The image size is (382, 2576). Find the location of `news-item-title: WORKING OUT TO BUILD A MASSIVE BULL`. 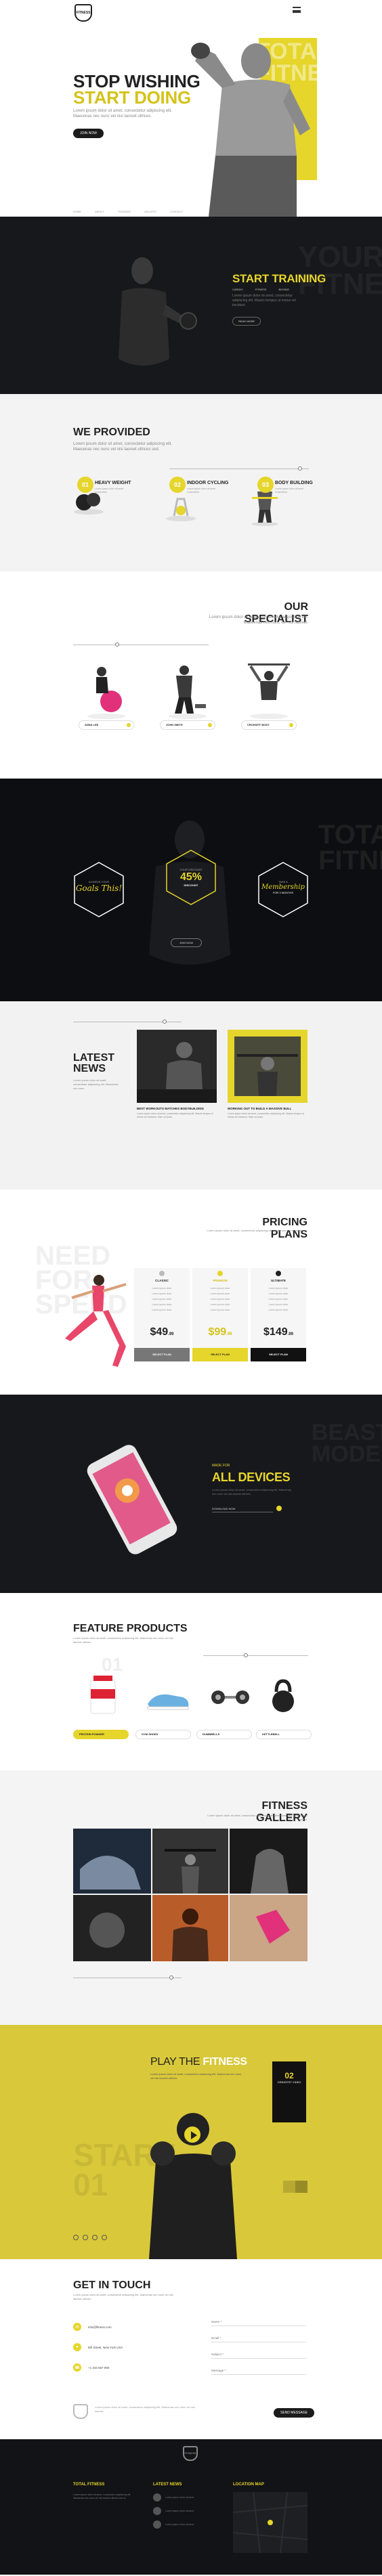

news-item-title: WORKING OUT TO BUILD A MASSIVE BULL is located at coordinates (259, 1108).